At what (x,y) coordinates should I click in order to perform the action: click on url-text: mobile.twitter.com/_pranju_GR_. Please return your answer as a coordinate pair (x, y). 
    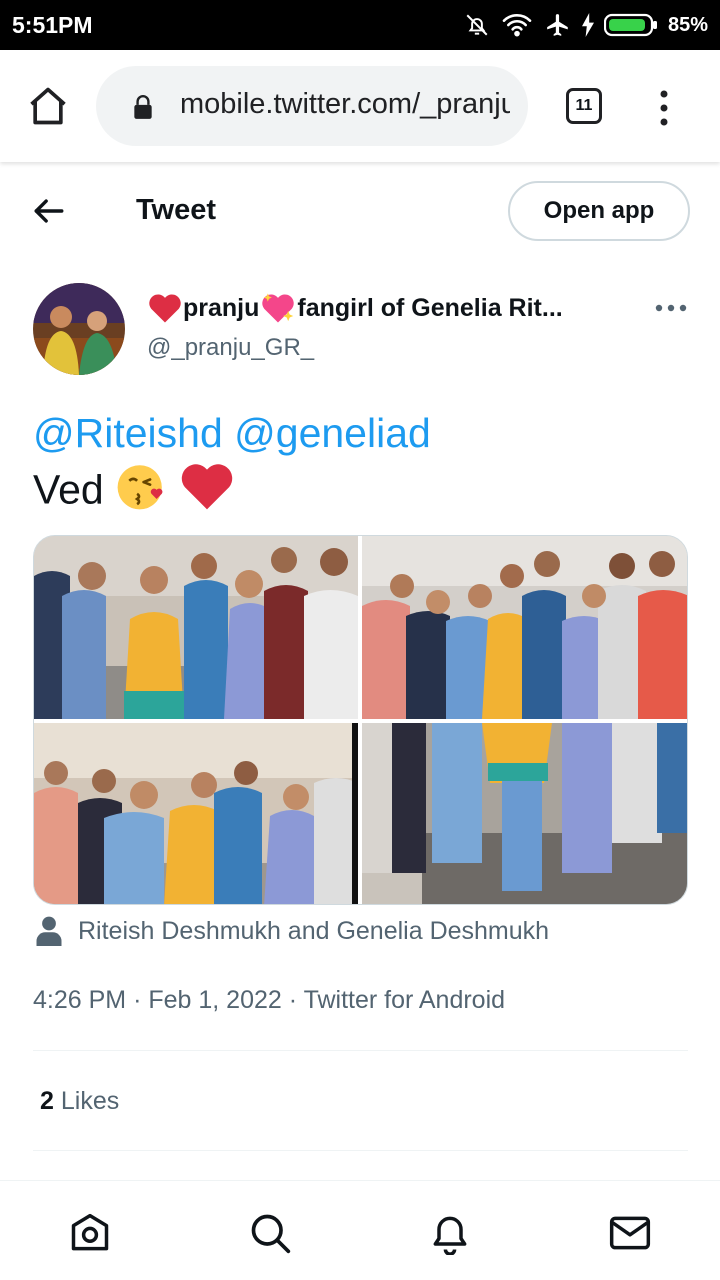
    Looking at the image, I should click on (345, 104).